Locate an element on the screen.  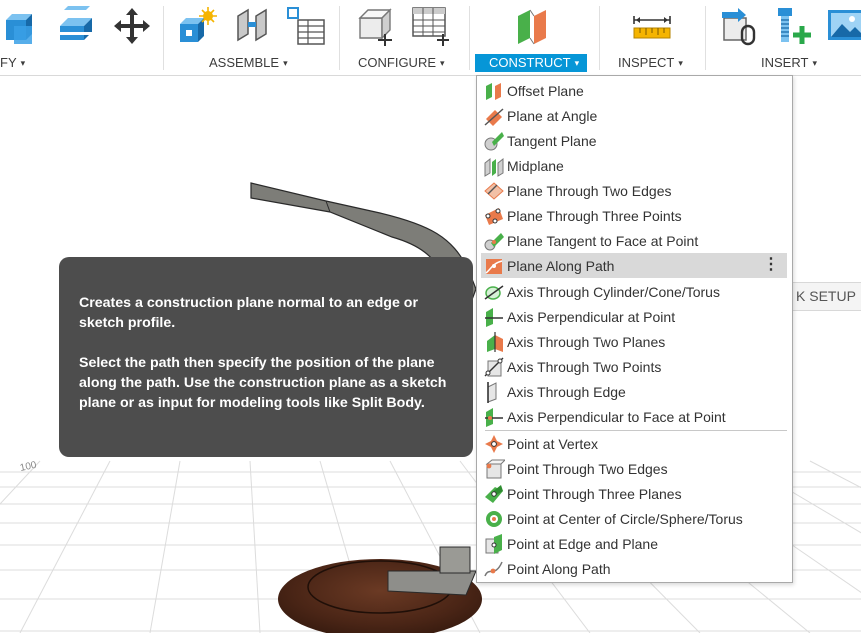
axis-cylinder-icon is located at coordinates (494, 292).